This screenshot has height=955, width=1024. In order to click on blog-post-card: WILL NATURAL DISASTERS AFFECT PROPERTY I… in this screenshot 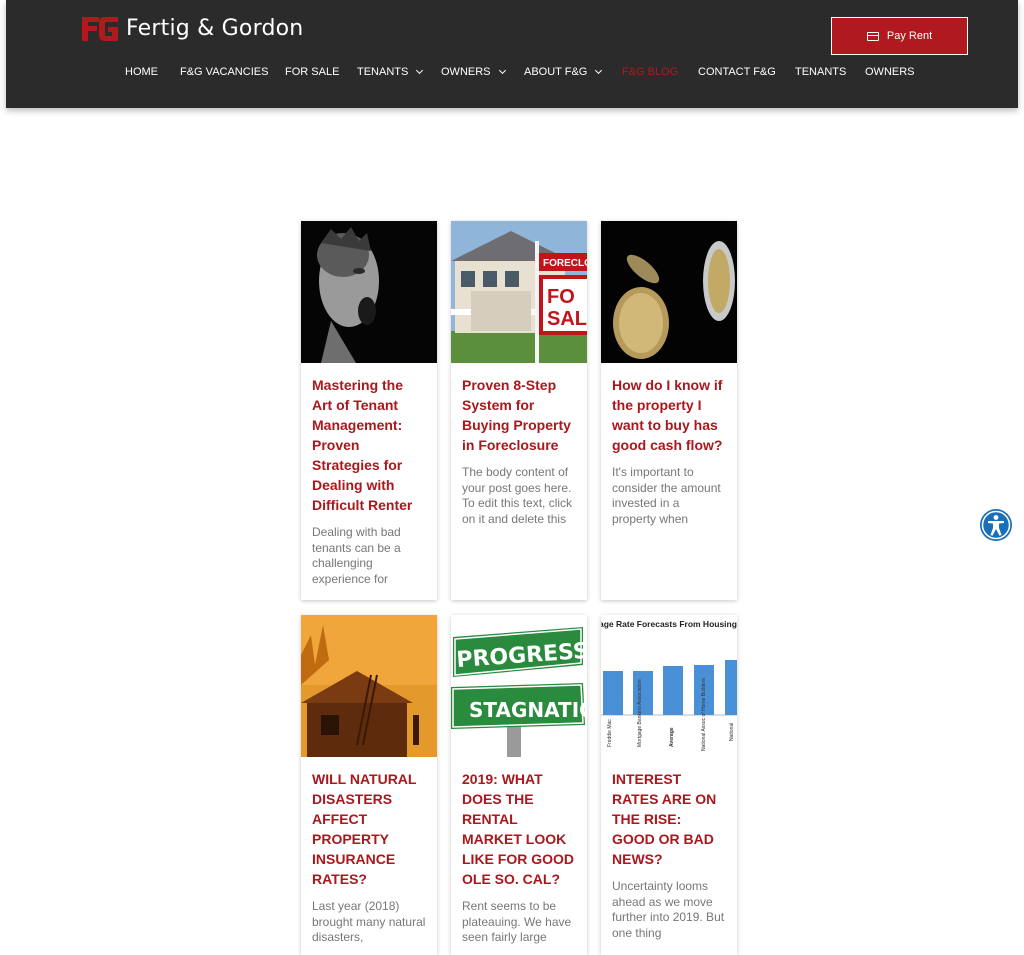, I will do `click(369, 785)`.